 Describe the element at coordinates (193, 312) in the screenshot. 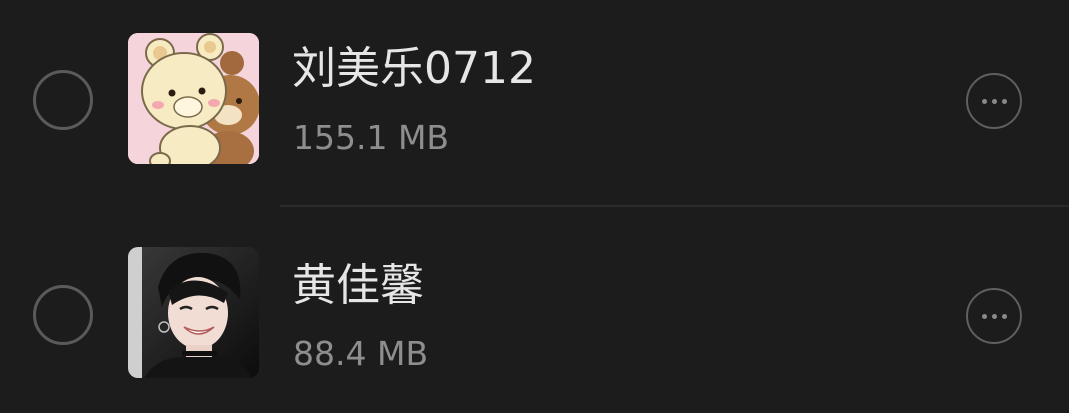

I see `person-photo-avatar-icon` at that location.